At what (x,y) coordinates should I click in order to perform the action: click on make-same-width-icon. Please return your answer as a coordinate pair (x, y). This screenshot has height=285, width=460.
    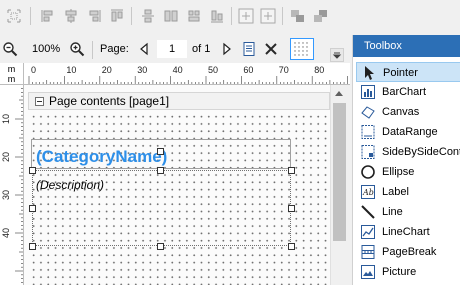
    Looking at the image, I should click on (148, 16).